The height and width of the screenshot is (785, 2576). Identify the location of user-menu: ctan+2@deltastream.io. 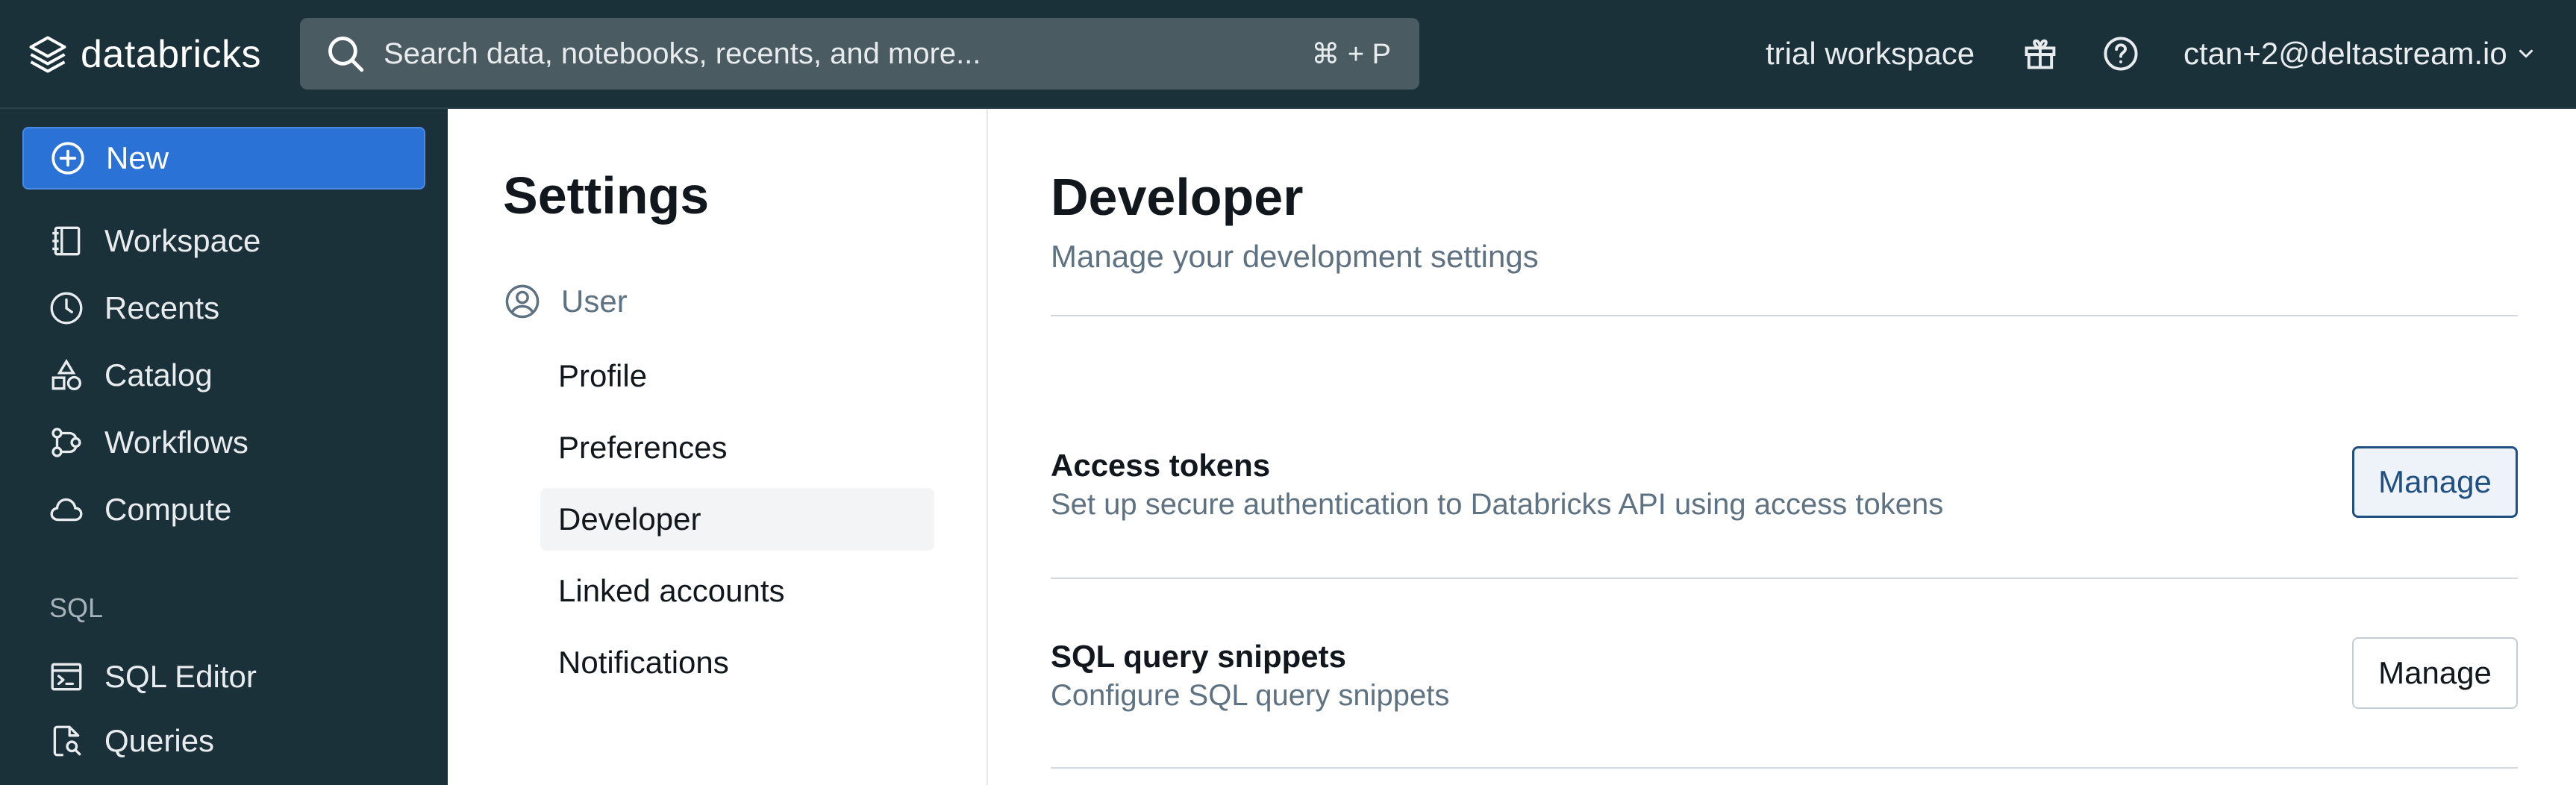
(2360, 54).